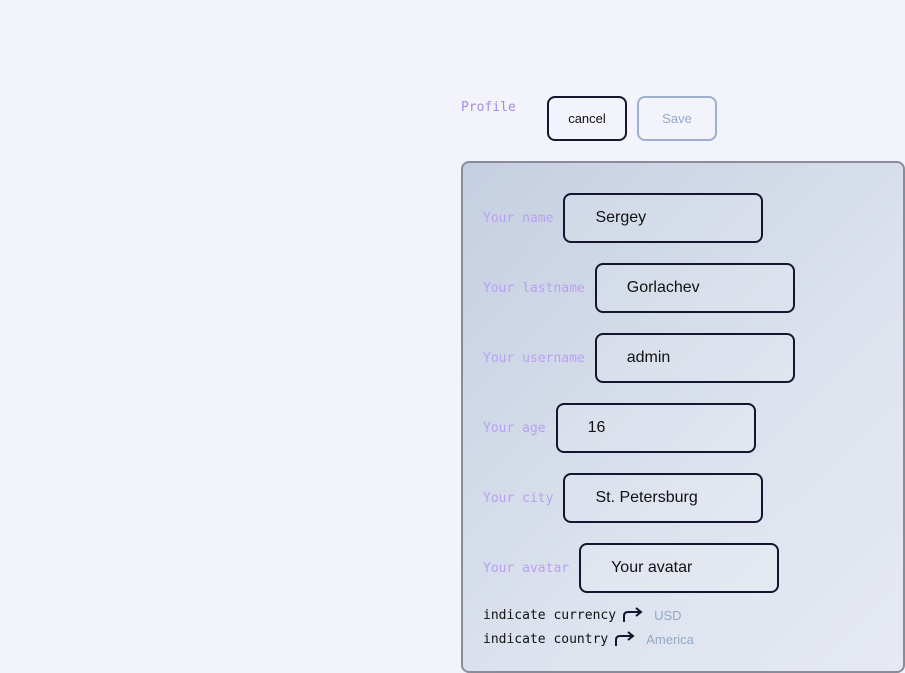 Image resolution: width=905 pixels, height=673 pixels. I want to click on page-title: Profile, so click(488, 107).